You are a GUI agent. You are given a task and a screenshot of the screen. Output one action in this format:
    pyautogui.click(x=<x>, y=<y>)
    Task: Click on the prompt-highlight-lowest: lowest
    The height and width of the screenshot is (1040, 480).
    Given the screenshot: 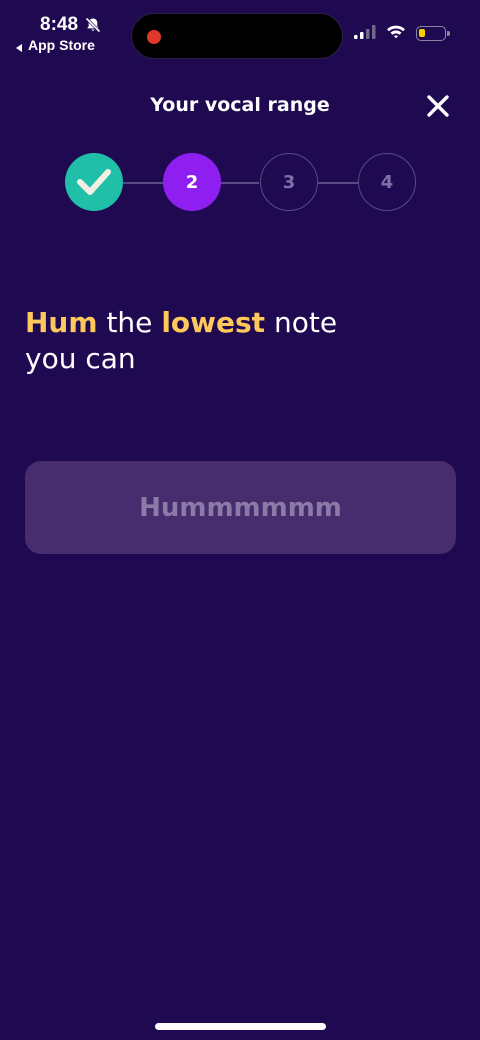 What is the action you would take?
    pyautogui.click(x=213, y=322)
    